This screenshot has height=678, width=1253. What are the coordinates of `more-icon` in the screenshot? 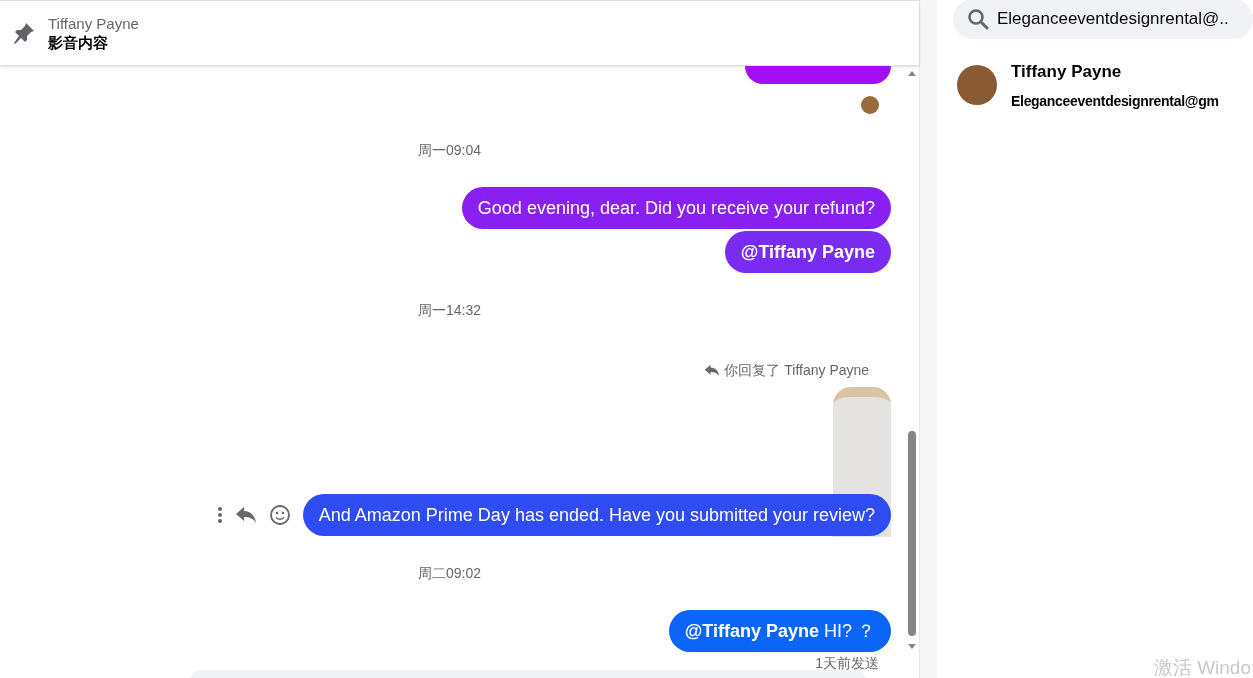 It's located at (219, 515).